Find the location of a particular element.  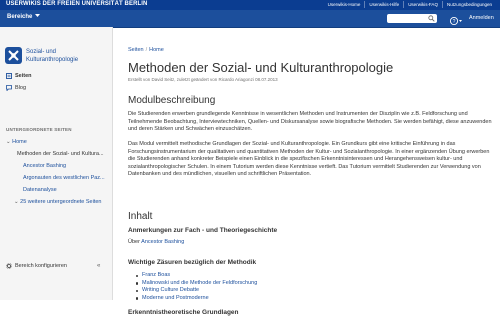

tree-item-child: Datenanalyse is located at coordinates (40, 190).